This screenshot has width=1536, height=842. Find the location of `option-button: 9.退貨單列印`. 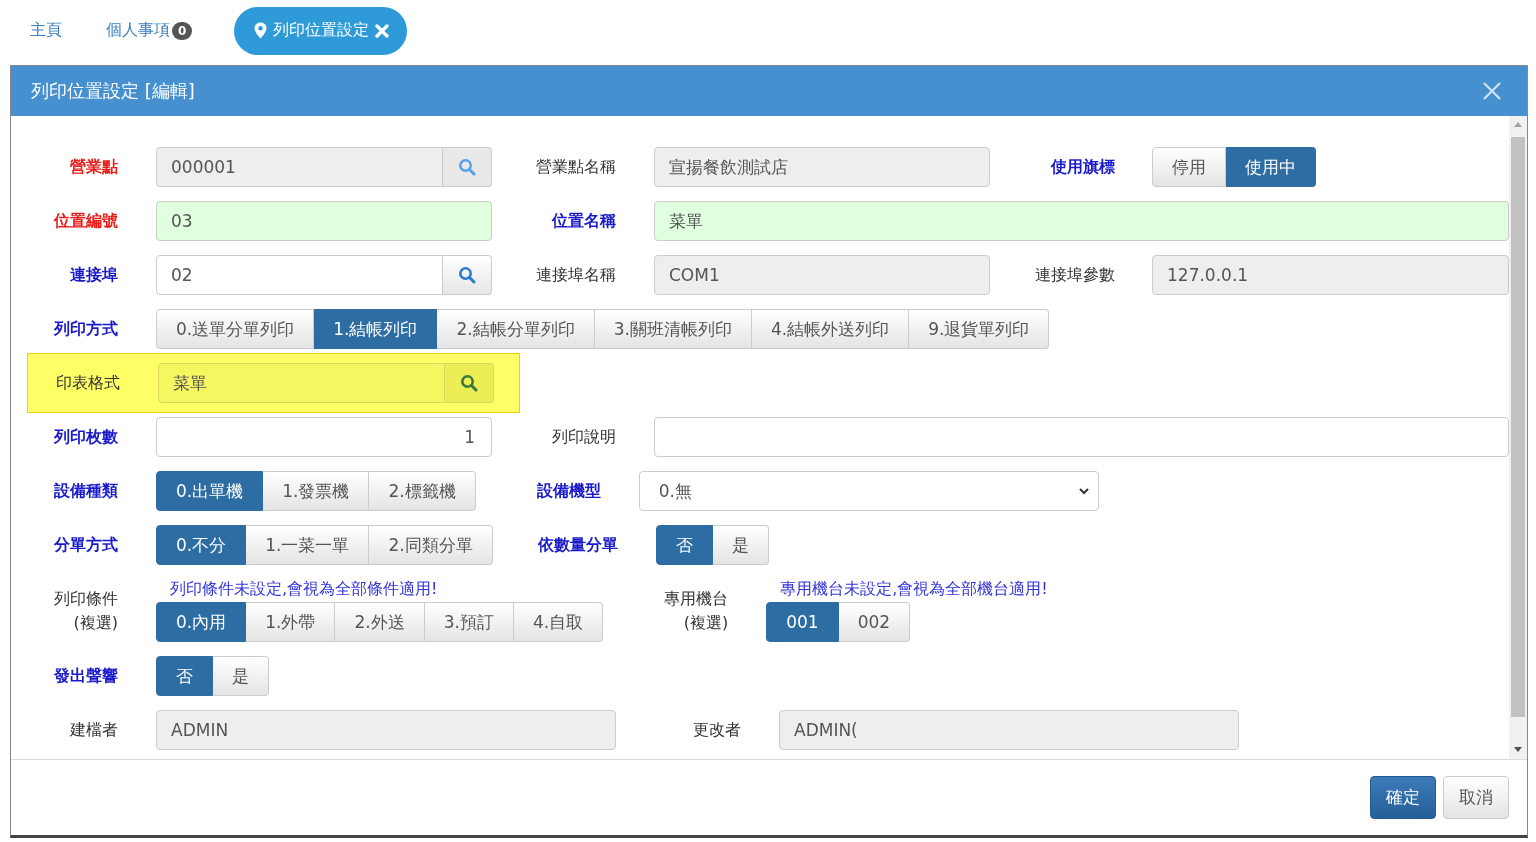

option-button: 9.退貨單列印 is located at coordinates (979, 329).